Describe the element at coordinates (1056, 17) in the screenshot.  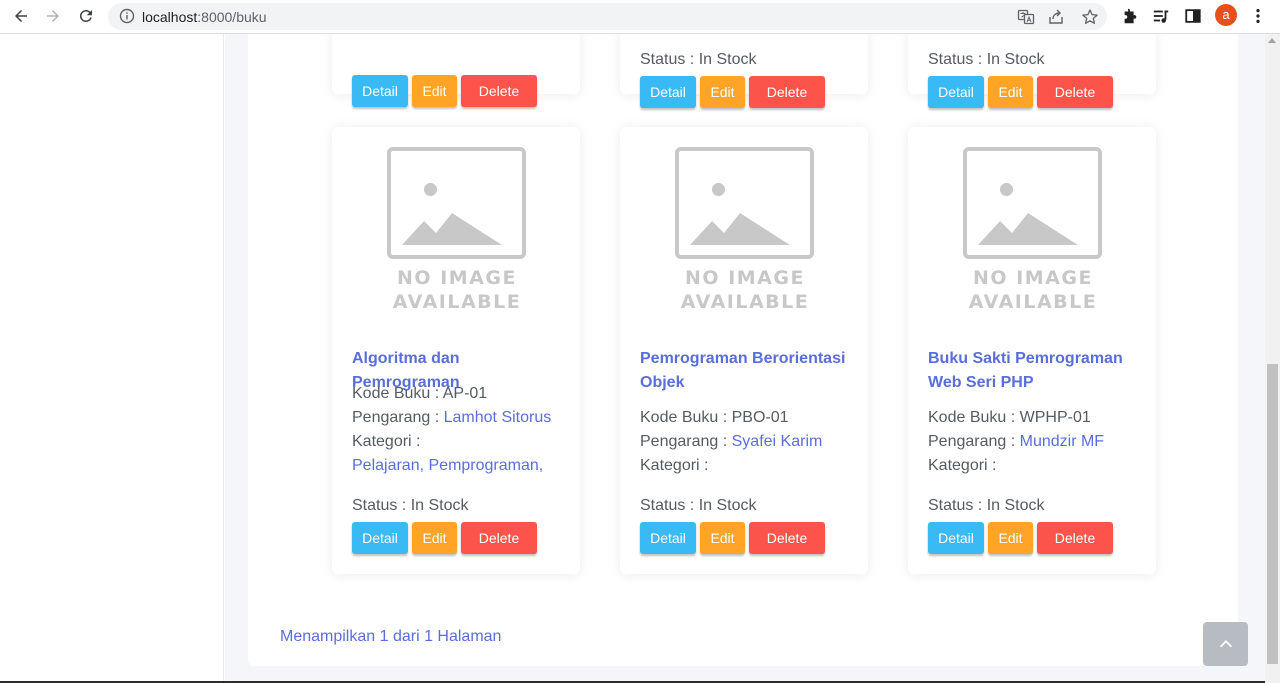
I see `share-icon` at that location.